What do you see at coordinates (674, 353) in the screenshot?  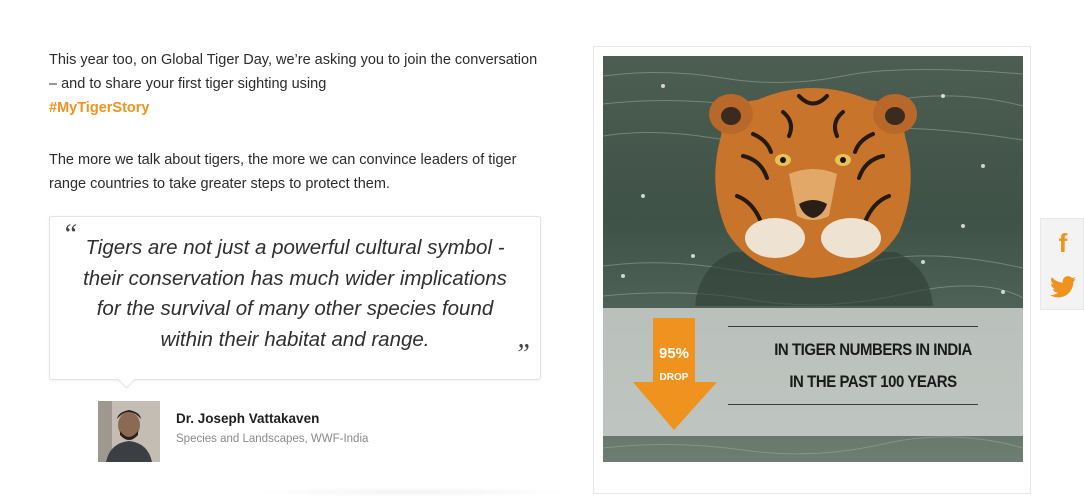 I see `drop-percent: 95%` at bounding box center [674, 353].